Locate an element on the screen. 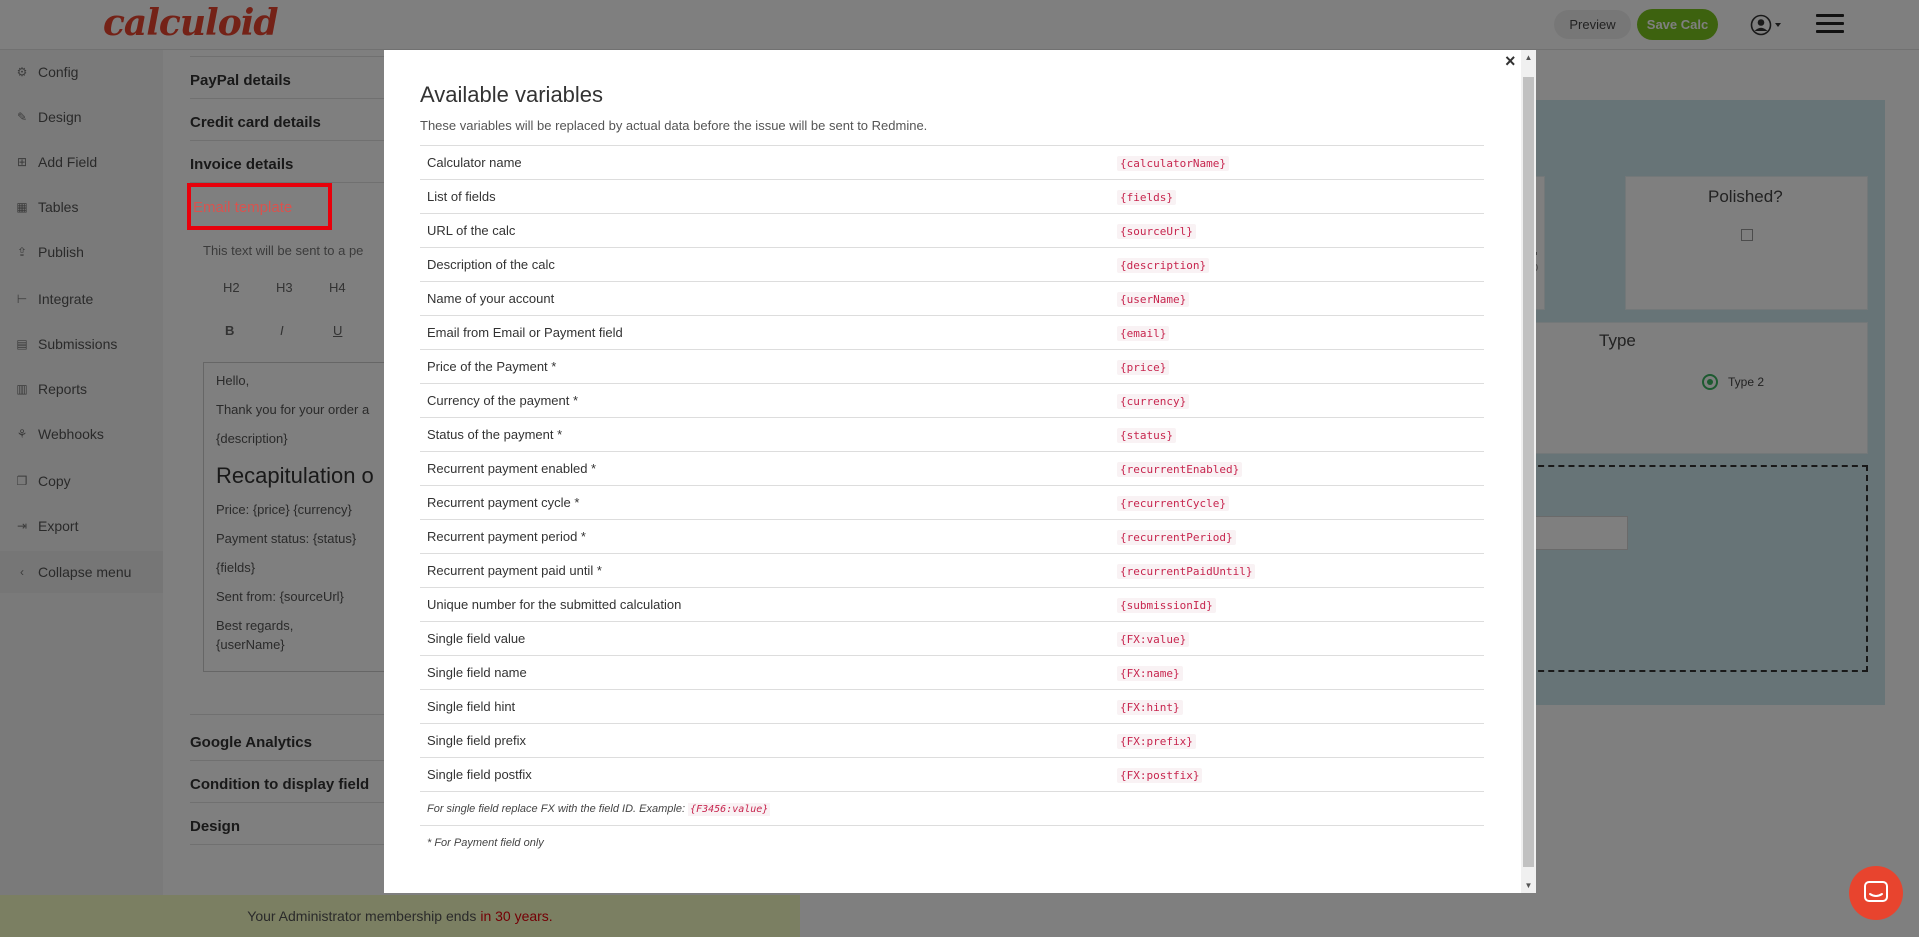 Image resolution: width=1919 pixels, height=937 pixels. payment-field-note: * For Payment field only is located at coordinates (952, 842).